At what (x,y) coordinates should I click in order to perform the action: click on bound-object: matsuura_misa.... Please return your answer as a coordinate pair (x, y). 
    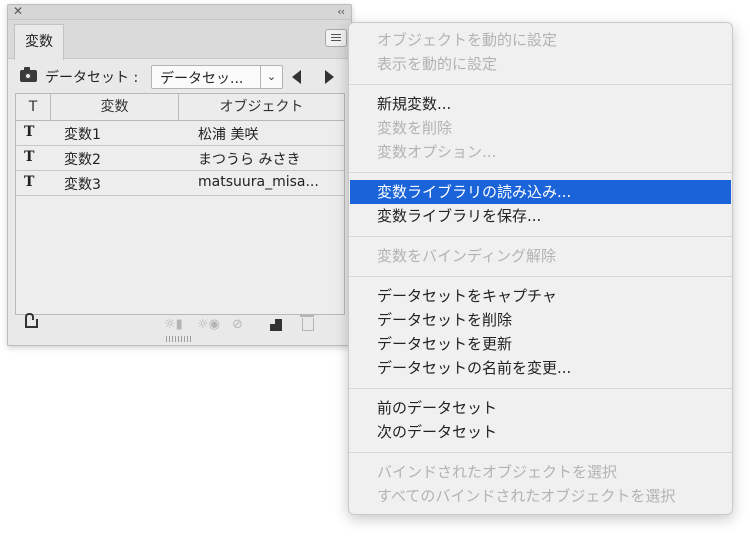
    Looking at the image, I should click on (258, 182).